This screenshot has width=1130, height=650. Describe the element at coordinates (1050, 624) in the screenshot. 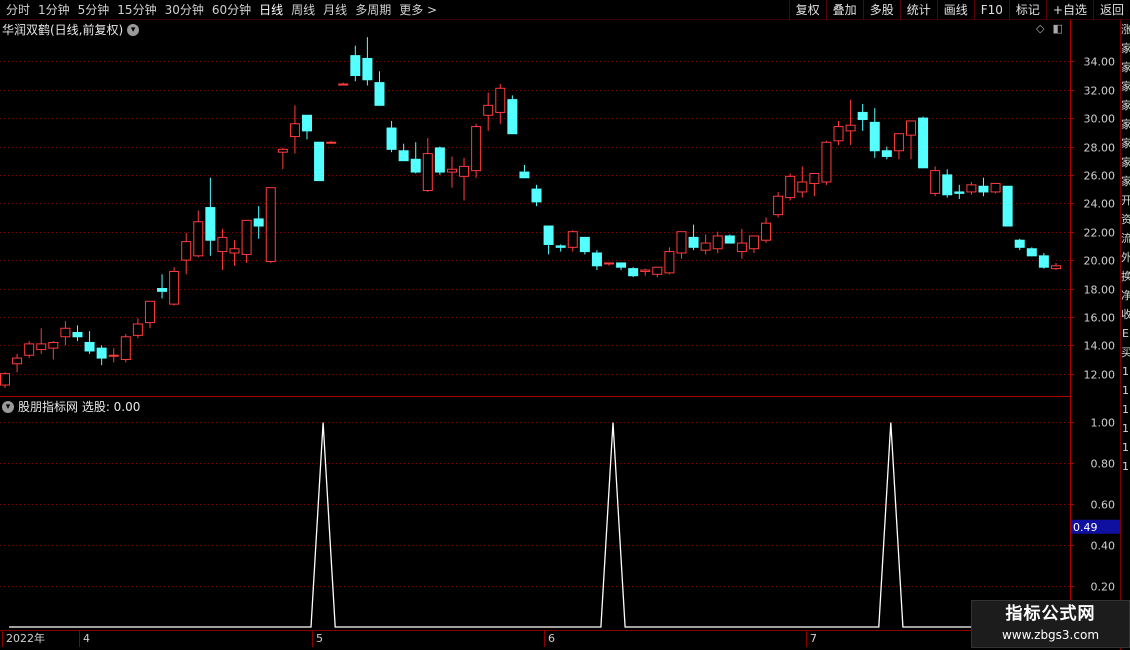

I see `watermark: 指标公式网 www.zbgs3.com` at that location.